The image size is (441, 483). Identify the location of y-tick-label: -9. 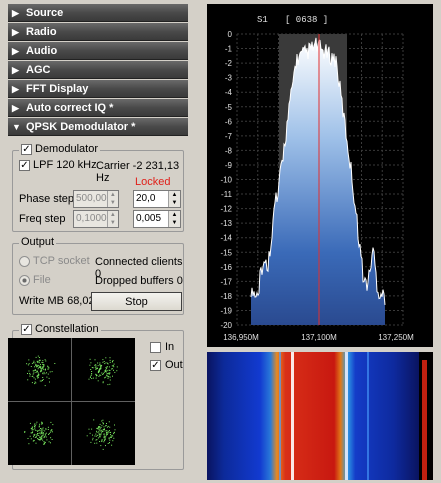
(229, 165).